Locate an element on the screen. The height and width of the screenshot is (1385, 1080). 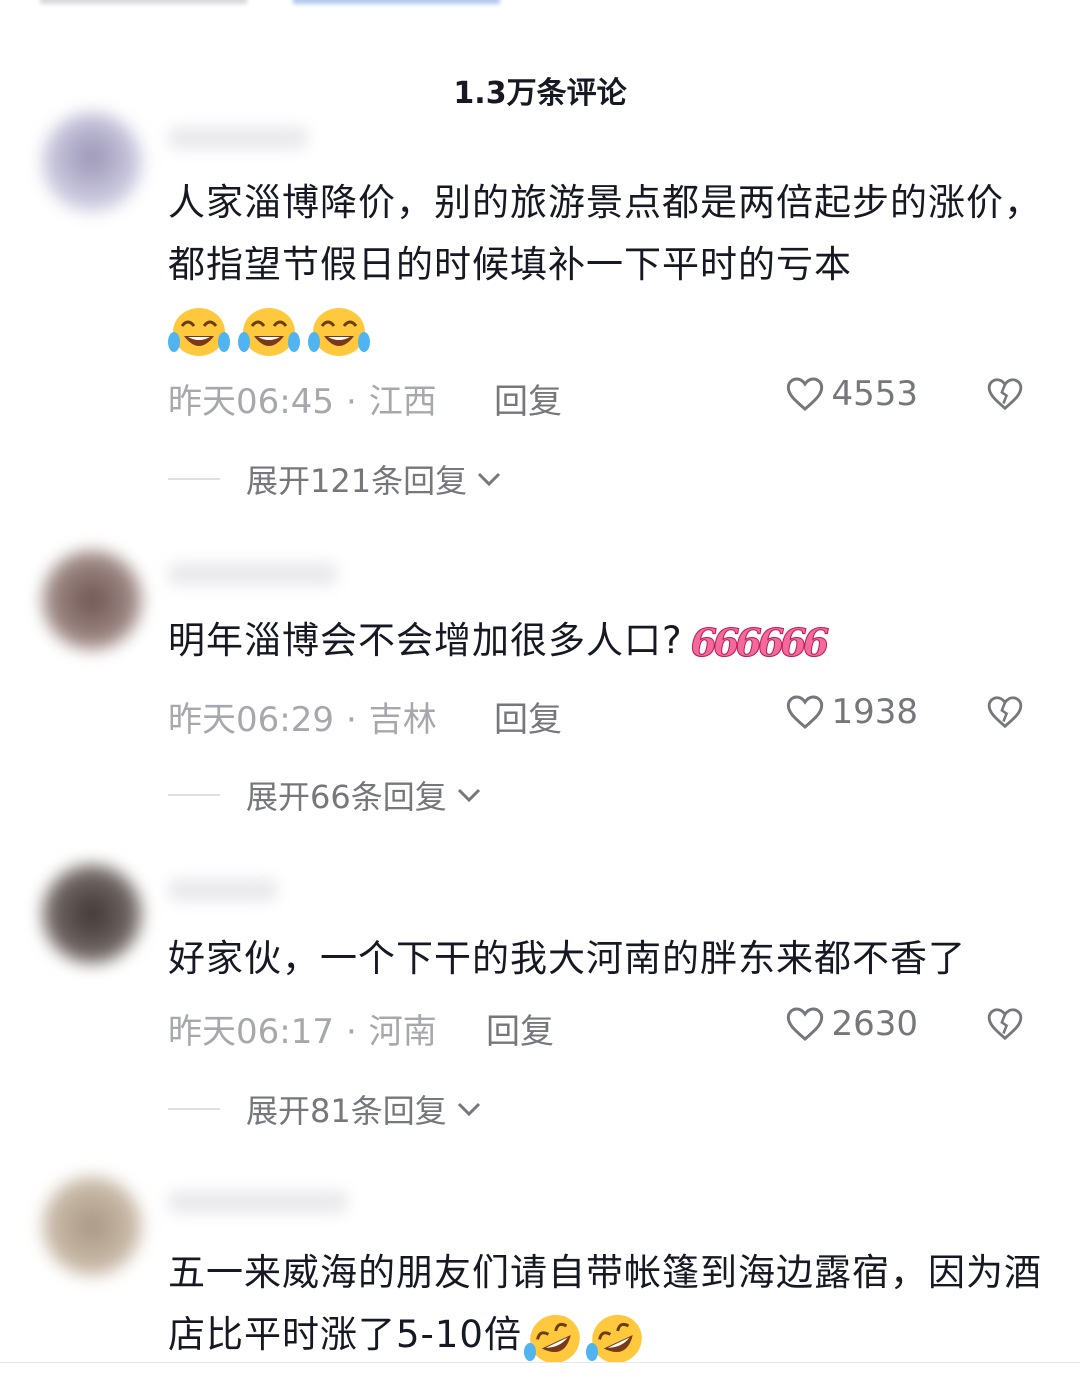
like-button: 4553 is located at coordinates (851, 394).